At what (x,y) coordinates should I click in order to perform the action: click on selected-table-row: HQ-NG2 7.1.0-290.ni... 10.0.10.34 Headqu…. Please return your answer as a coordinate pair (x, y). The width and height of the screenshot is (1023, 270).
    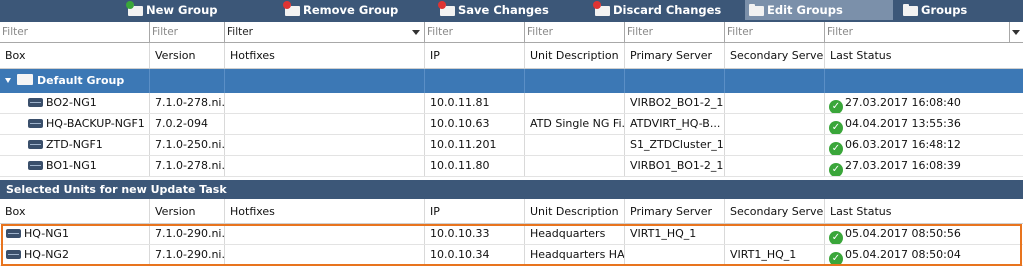
    Looking at the image, I should click on (511, 255).